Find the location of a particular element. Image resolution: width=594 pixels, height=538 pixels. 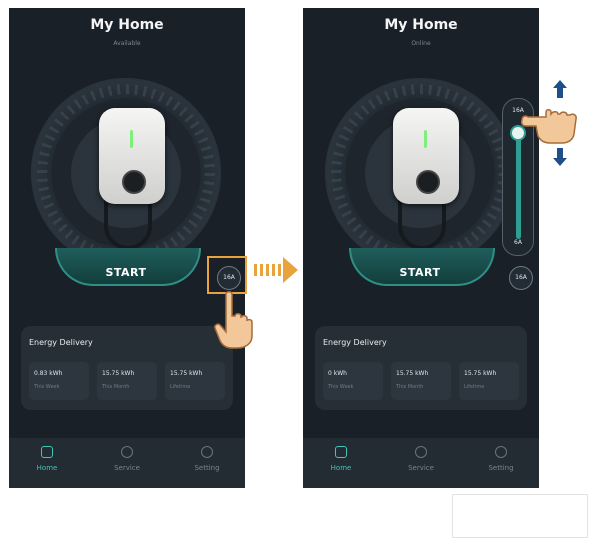

energy-cell-week: 0.83 kWh This Week is located at coordinates (59, 381).